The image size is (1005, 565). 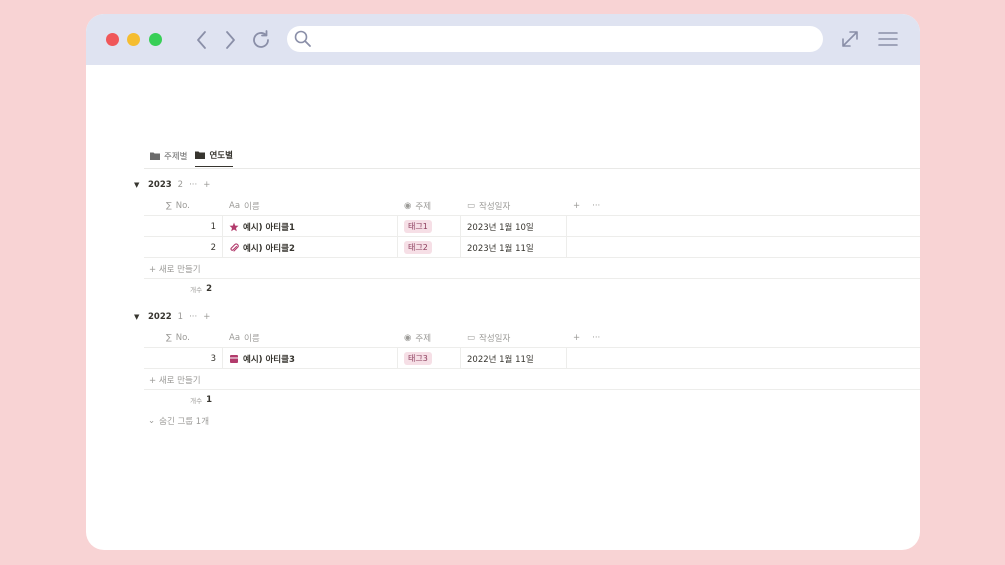 What do you see at coordinates (152, 421) in the screenshot?
I see `chevron-down-icon: ⌄` at bounding box center [152, 421].